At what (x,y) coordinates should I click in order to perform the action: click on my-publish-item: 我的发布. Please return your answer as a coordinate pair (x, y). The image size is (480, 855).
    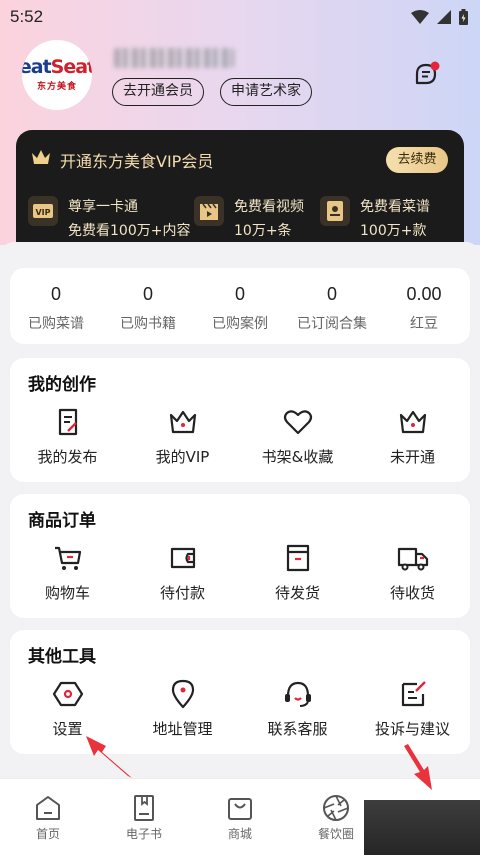
    Looking at the image, I should click on (67, 436).